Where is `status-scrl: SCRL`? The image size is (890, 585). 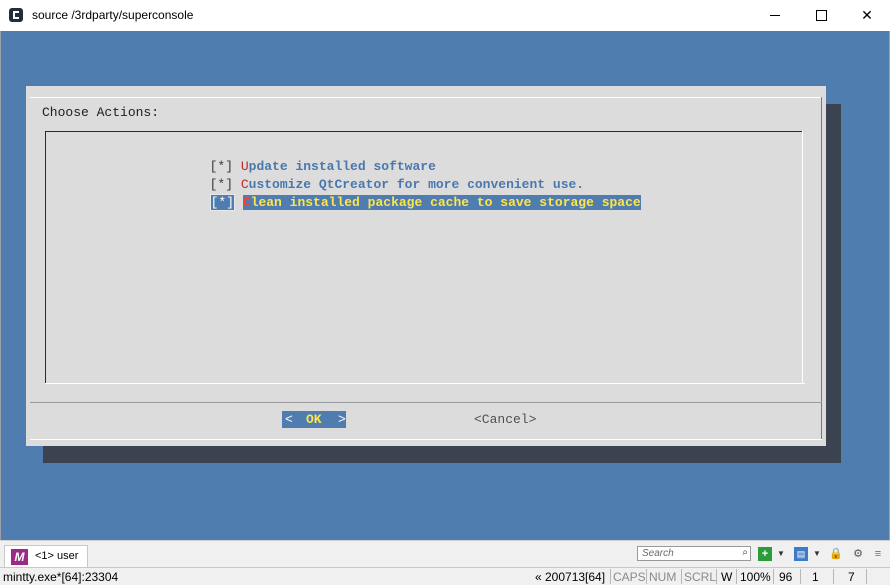
status-scrl: SCRL is located at coordinates (700, 577).